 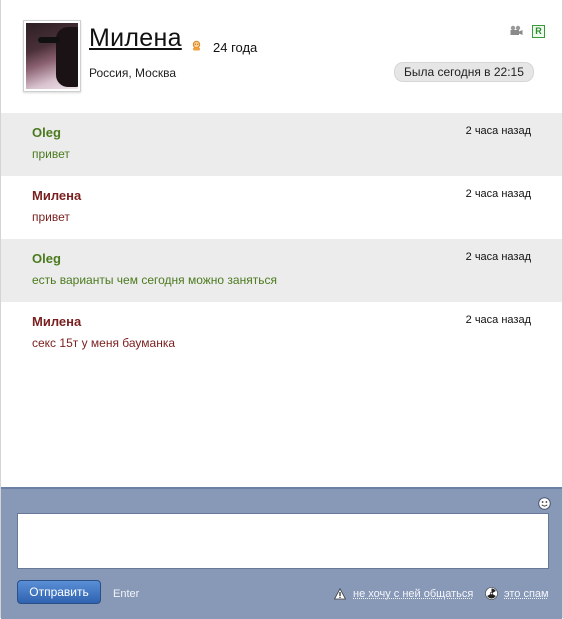 What do you see at coordinates (196, 45) in the screenshot?
I see `female-icon` at bounding box center [196, 45].